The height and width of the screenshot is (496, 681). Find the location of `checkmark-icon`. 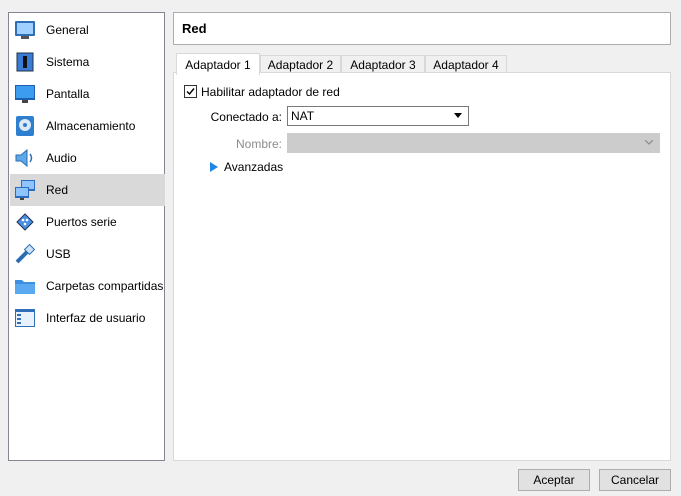

checkmark-icon is located at coordinates (190, 92).